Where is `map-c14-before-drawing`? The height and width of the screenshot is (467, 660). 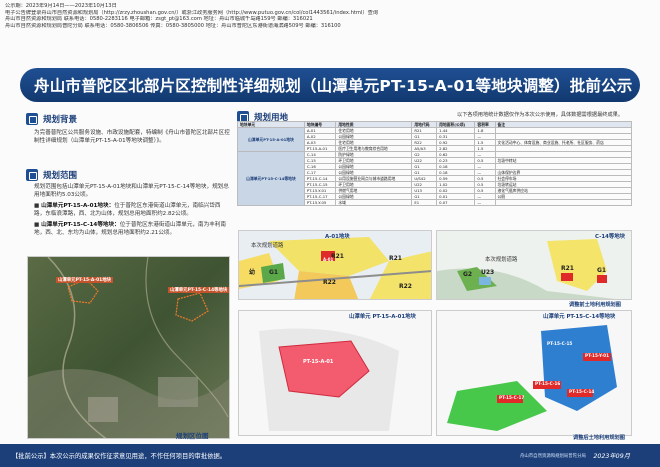
map-c14-before-drawing is located at coordinates (534, 265).